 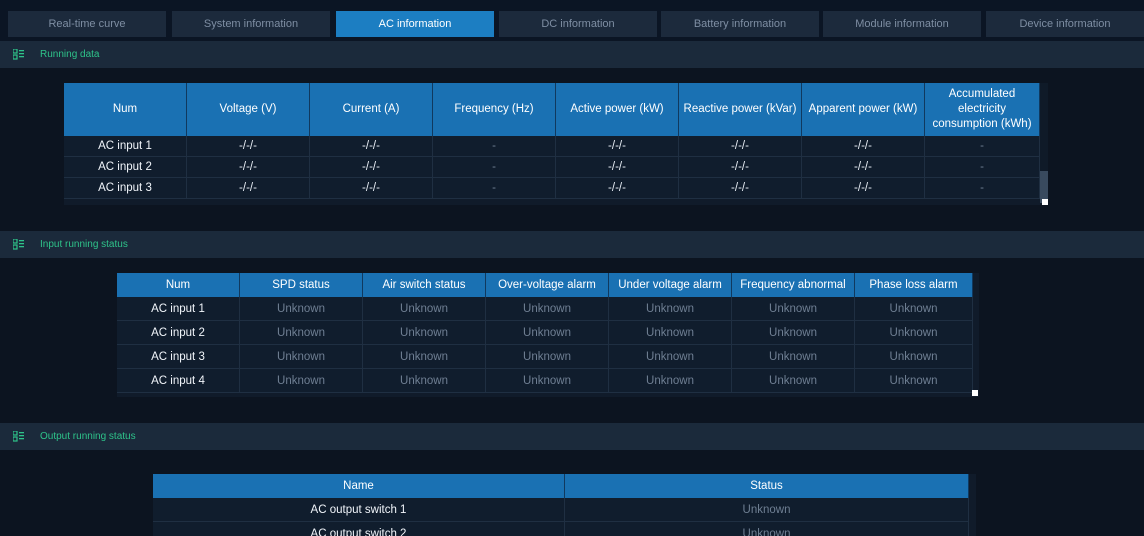 What do you see at coordinates (572, 436) in the screenshot?
I see `section-header-output-running-status: Output running status` at bounding box center [572, 436].